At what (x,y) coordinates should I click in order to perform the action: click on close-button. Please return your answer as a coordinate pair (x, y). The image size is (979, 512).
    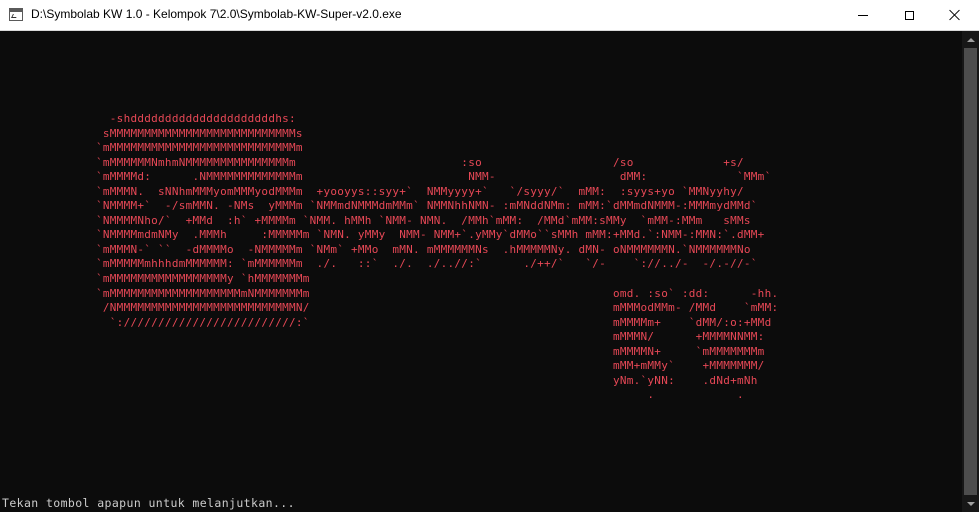
    Looking at the image, I should click on (955, 15).